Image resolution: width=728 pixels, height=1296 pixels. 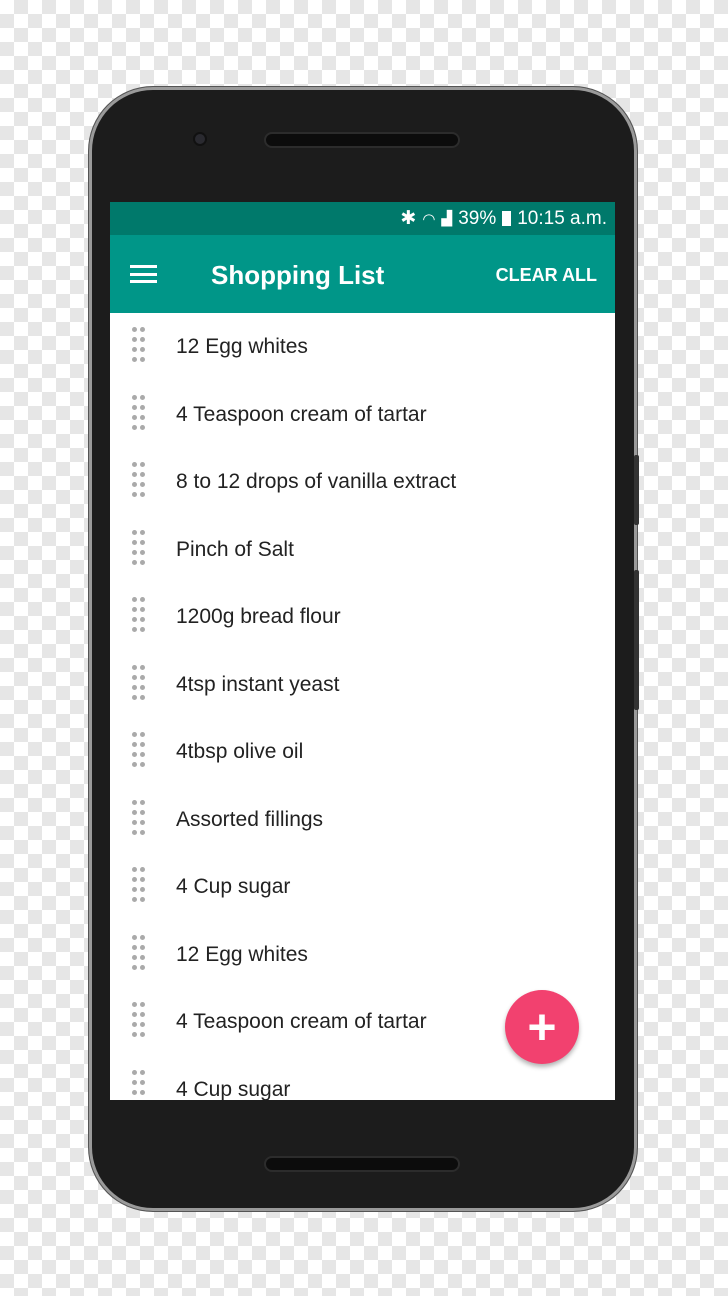 What do you see at coordinates (258, 616) in the screenshot?
I see `item-label: 1200g bread flour` at bounding box center [258, 616].